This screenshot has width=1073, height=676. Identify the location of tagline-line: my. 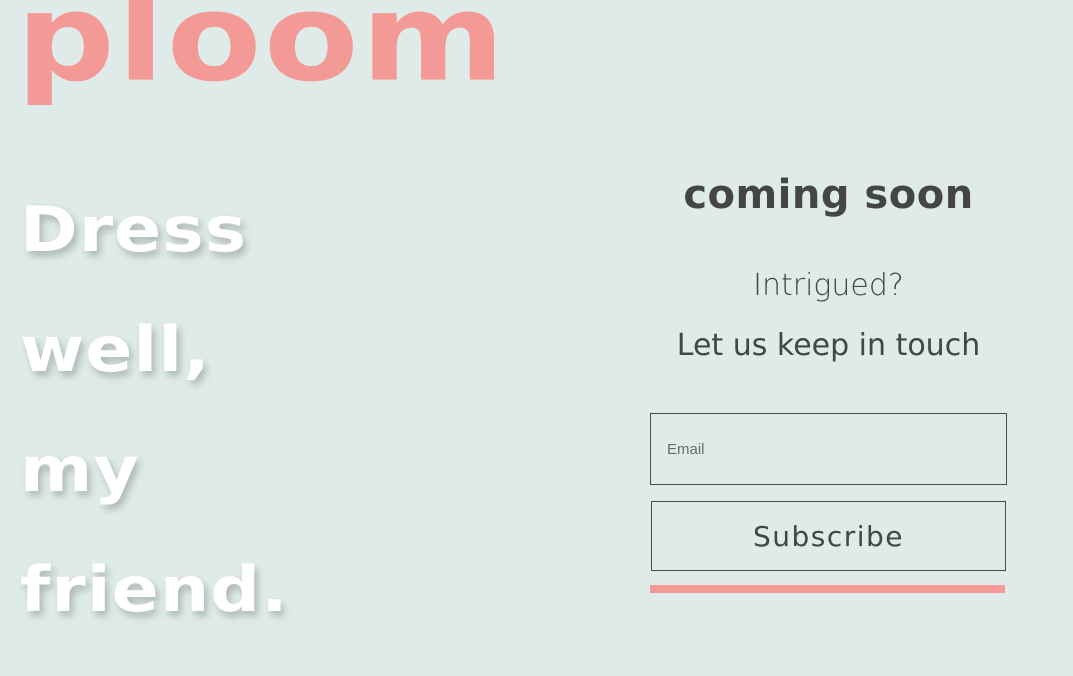
(80, 469).